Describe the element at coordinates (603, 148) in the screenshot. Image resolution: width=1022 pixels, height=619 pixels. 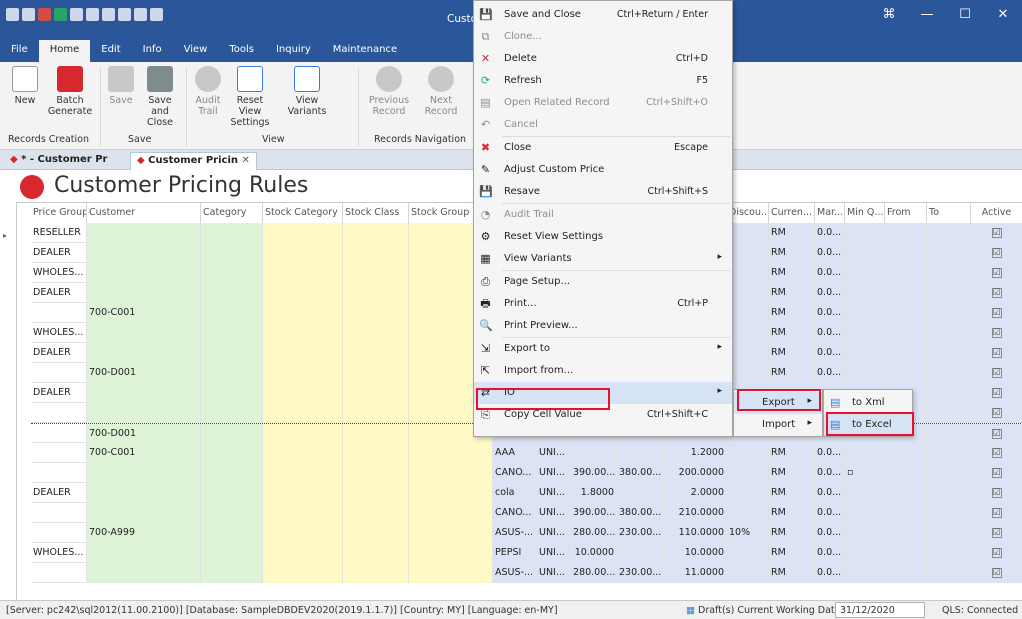
I see `menu-item-close: ✖ Close Escape` at that location.